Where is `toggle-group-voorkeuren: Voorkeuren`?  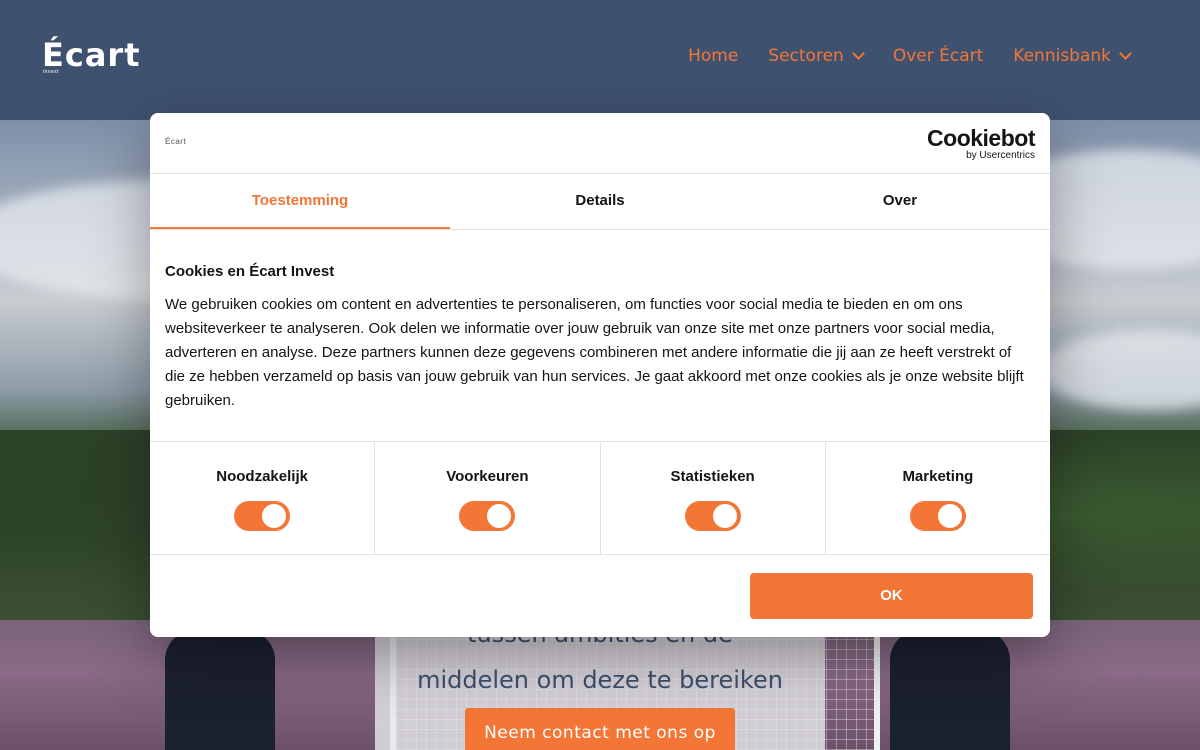
toggle-group-voorkeuren: Voorkeuren is located at coordinates (488, 498).